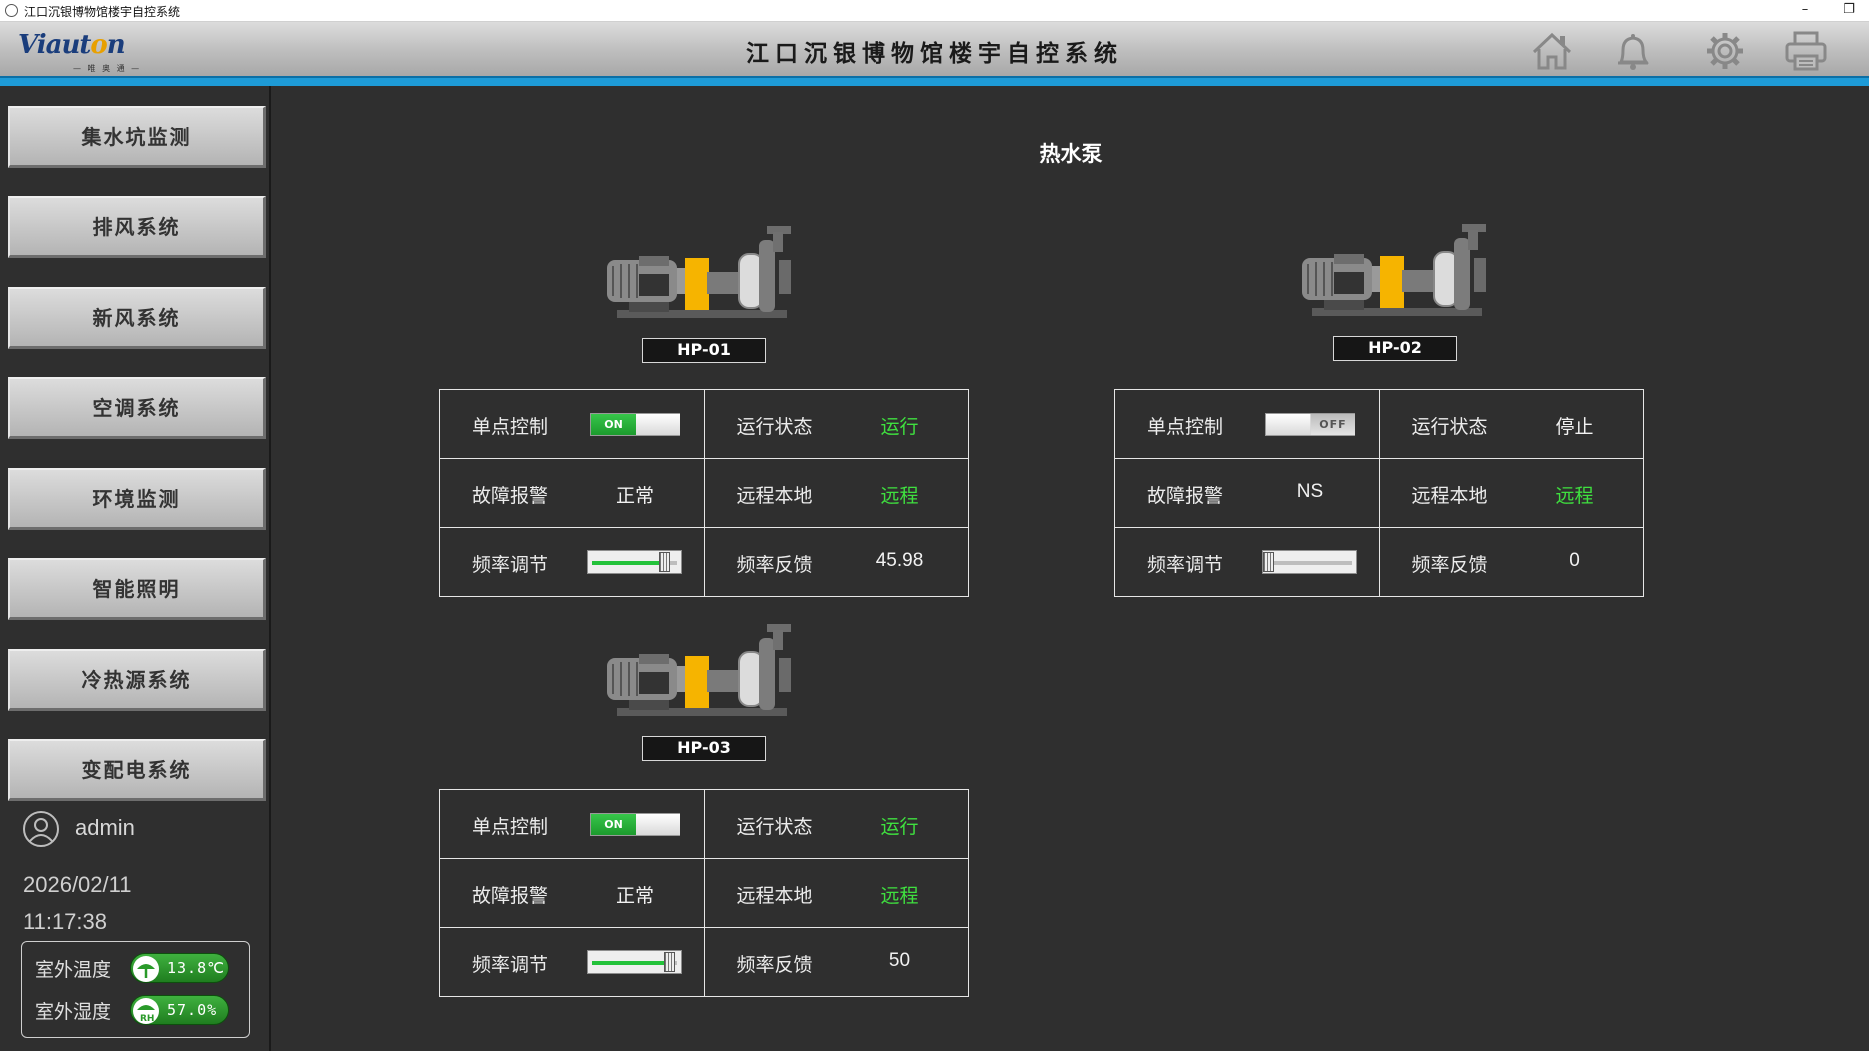  What do you see at coordinates (65, 921) in the screenshot?
I see `current-time: 11:17:38` at bounding box center [65, 921].